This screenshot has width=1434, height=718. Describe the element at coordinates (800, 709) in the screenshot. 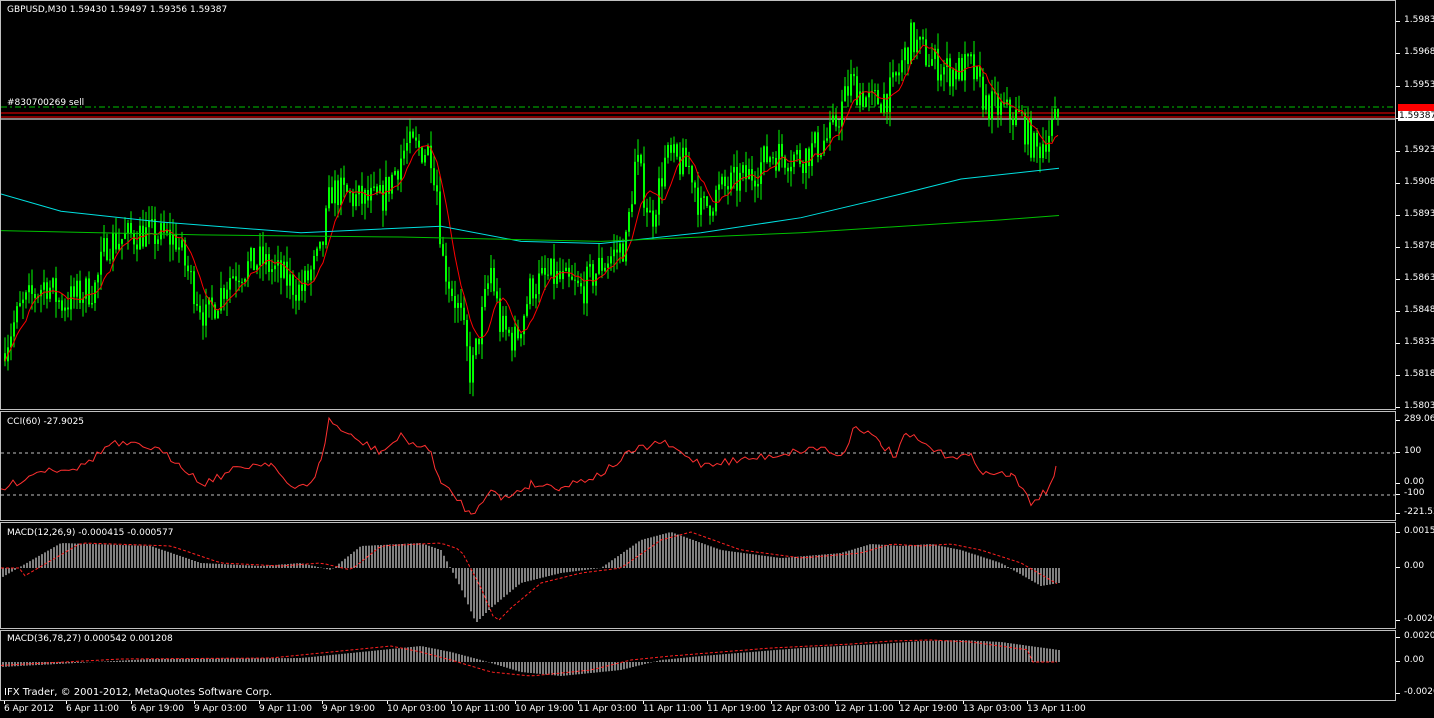

I see `time-label: 12 Apr 03:00` at that location.